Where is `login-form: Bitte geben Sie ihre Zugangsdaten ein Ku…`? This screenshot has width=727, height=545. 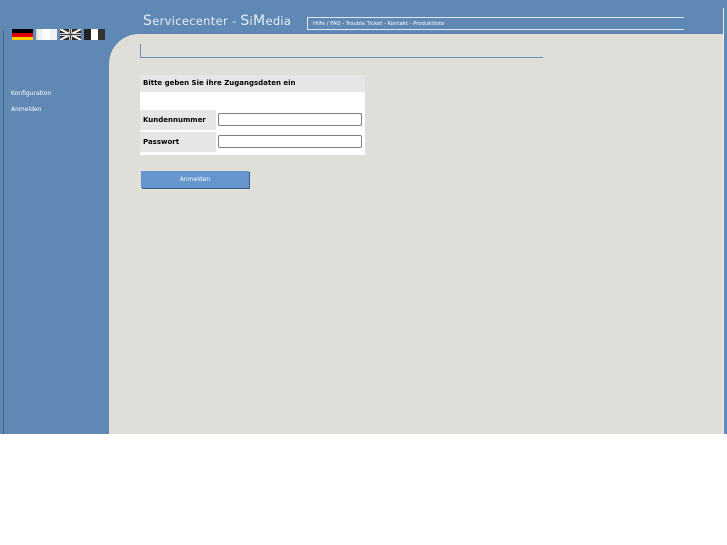 login-form: Bitte geben Sie ihre Zugangsdaten ein Ku… is located at coordinates (252, 115).